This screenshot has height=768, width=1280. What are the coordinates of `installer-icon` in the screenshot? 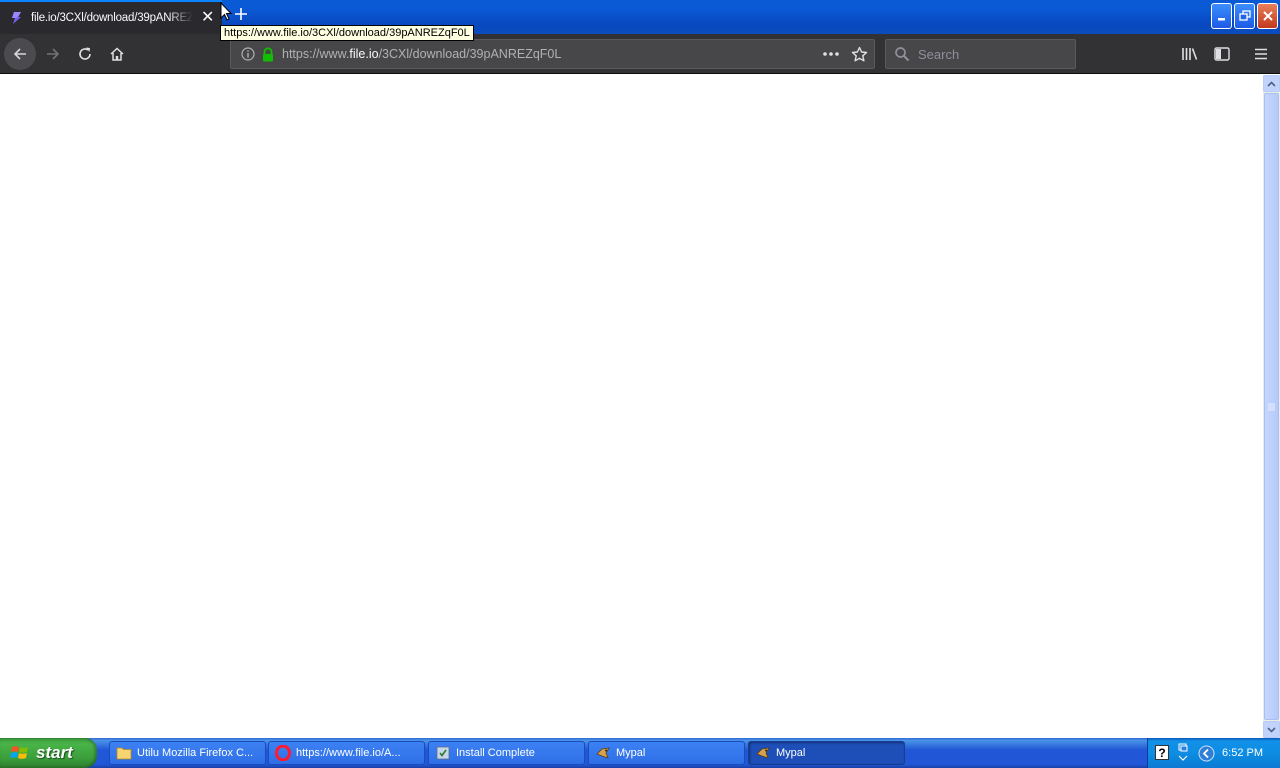 It's located at (443, 753).